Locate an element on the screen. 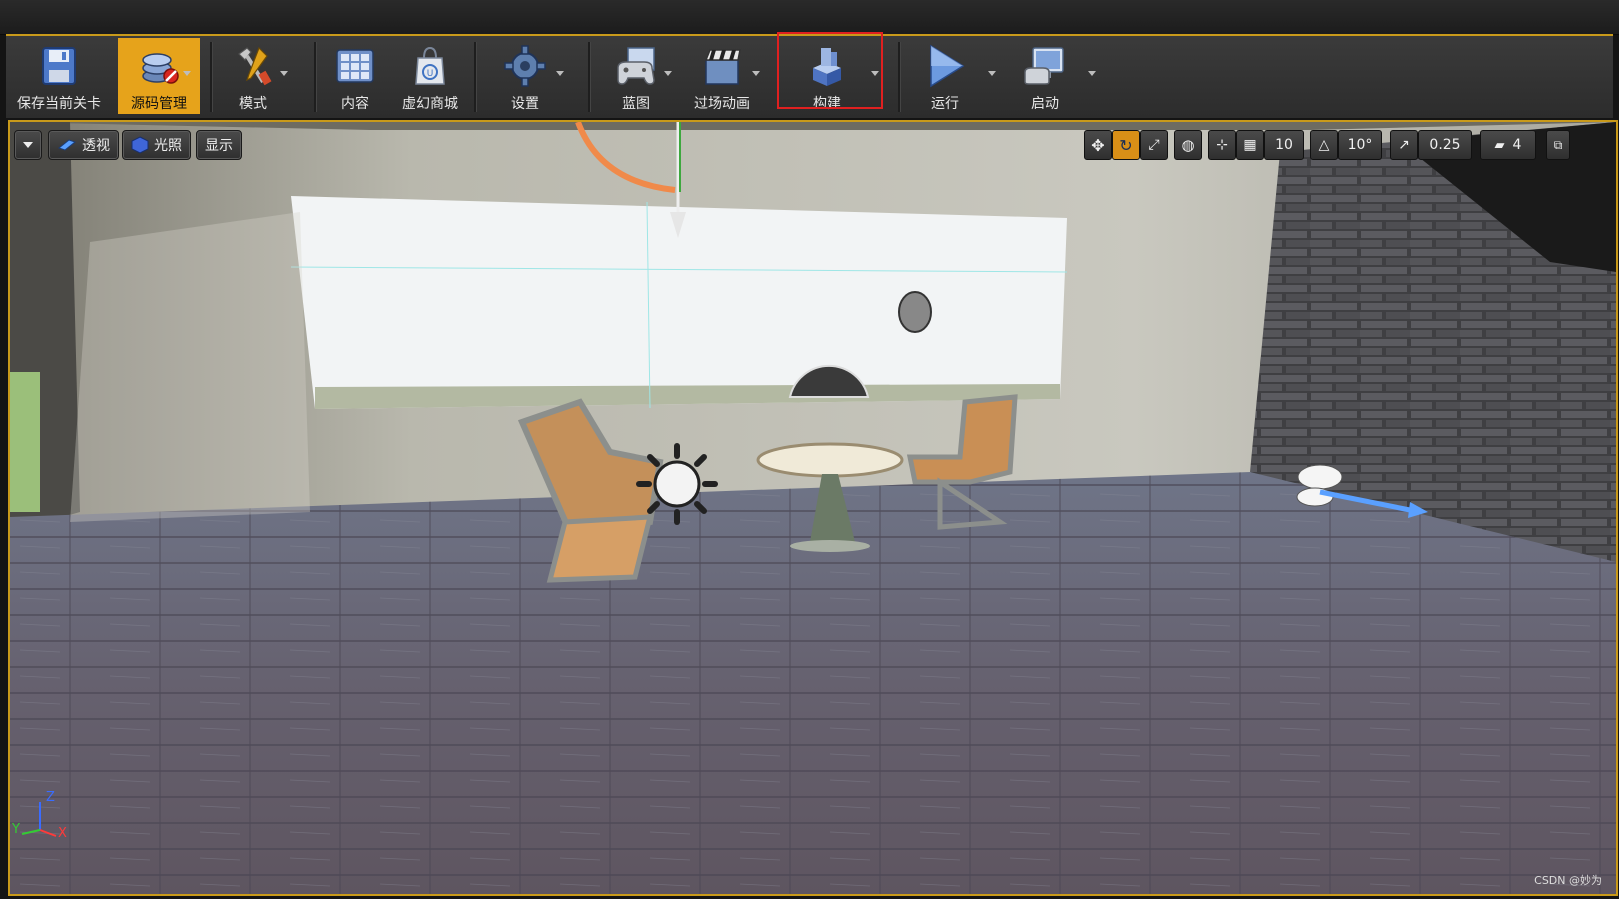  build-label: 构建 is located at coordinates (827, 104).